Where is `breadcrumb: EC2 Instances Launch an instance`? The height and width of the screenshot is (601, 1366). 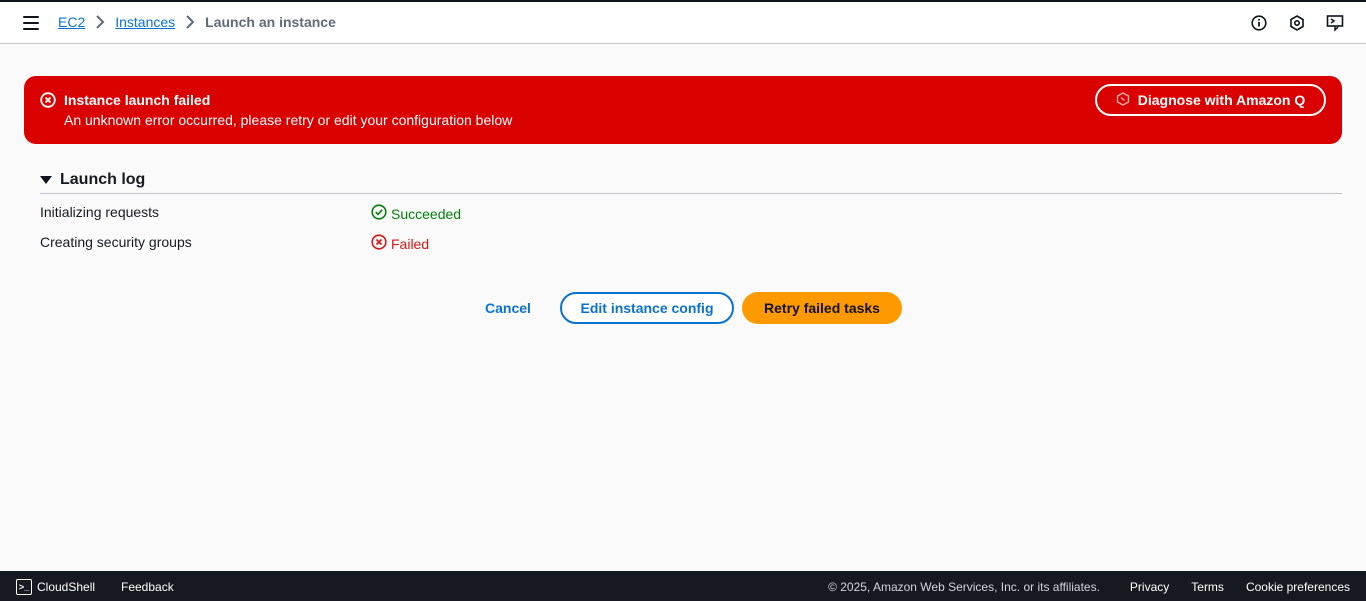
breadcrumb: EC2 Instances Launch an instance is located at coordinates (197, 22).